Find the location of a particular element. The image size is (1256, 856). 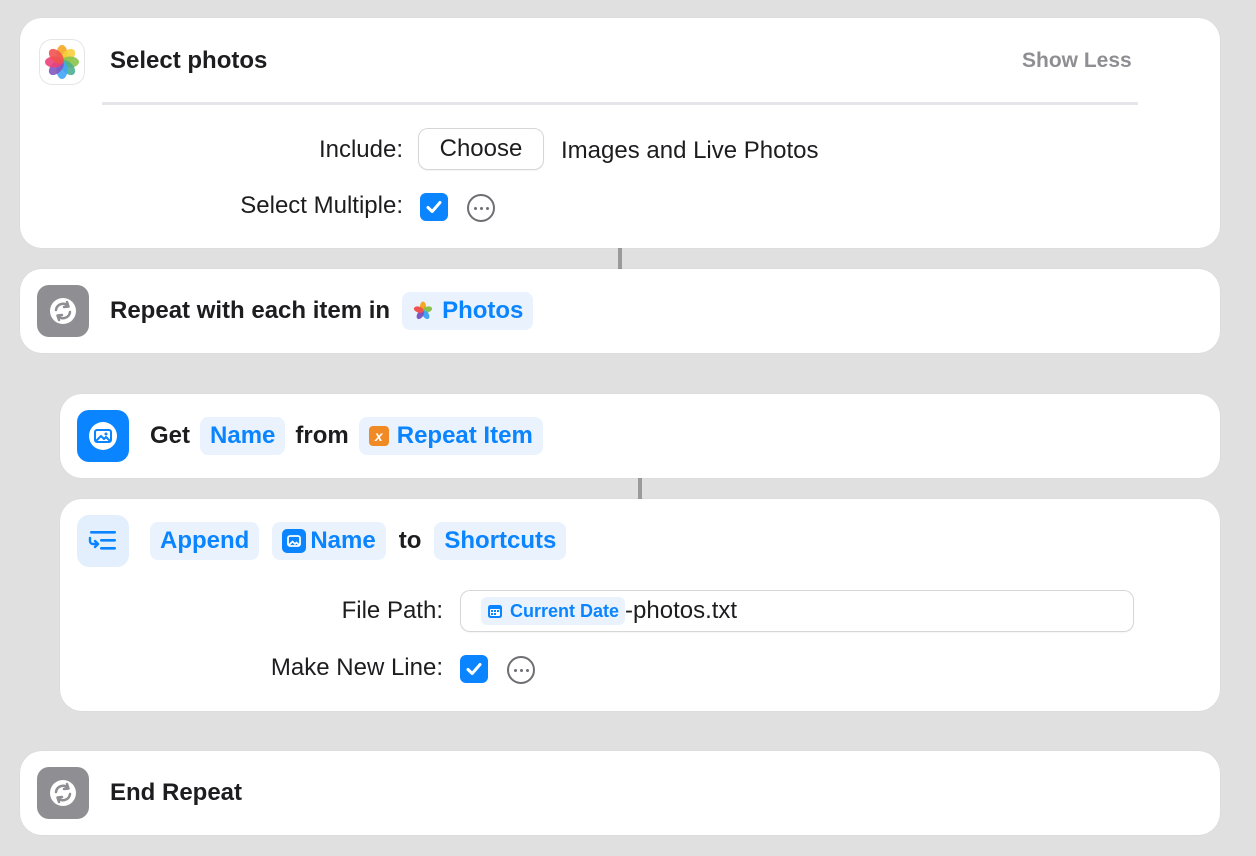

append-action-token: Append is located at coordinates (205, 541).